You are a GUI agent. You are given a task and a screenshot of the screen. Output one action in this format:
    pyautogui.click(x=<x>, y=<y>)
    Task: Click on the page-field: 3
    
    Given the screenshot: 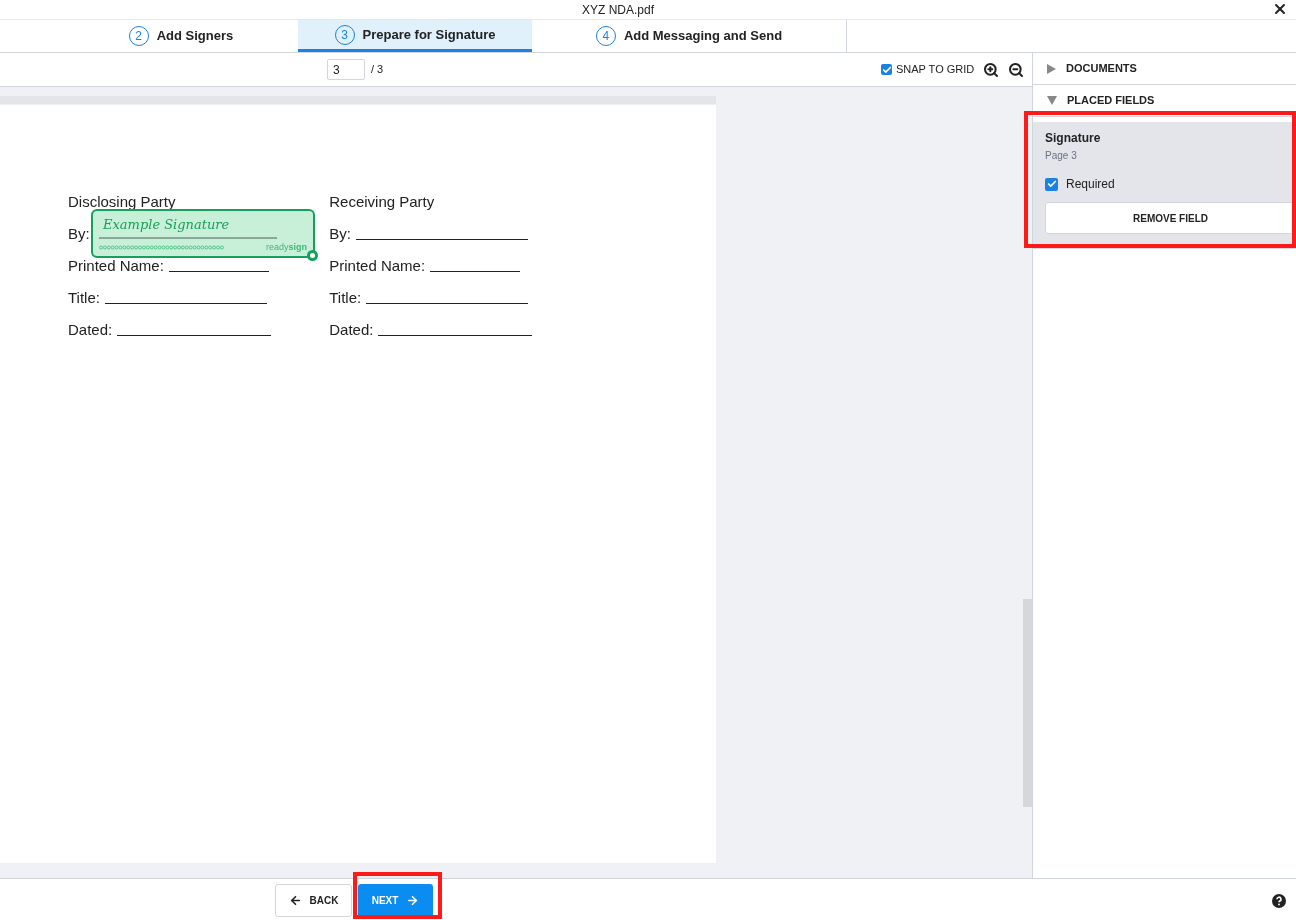 What is the action you would take?
    pyautogui.click(x=346, y=69)
    